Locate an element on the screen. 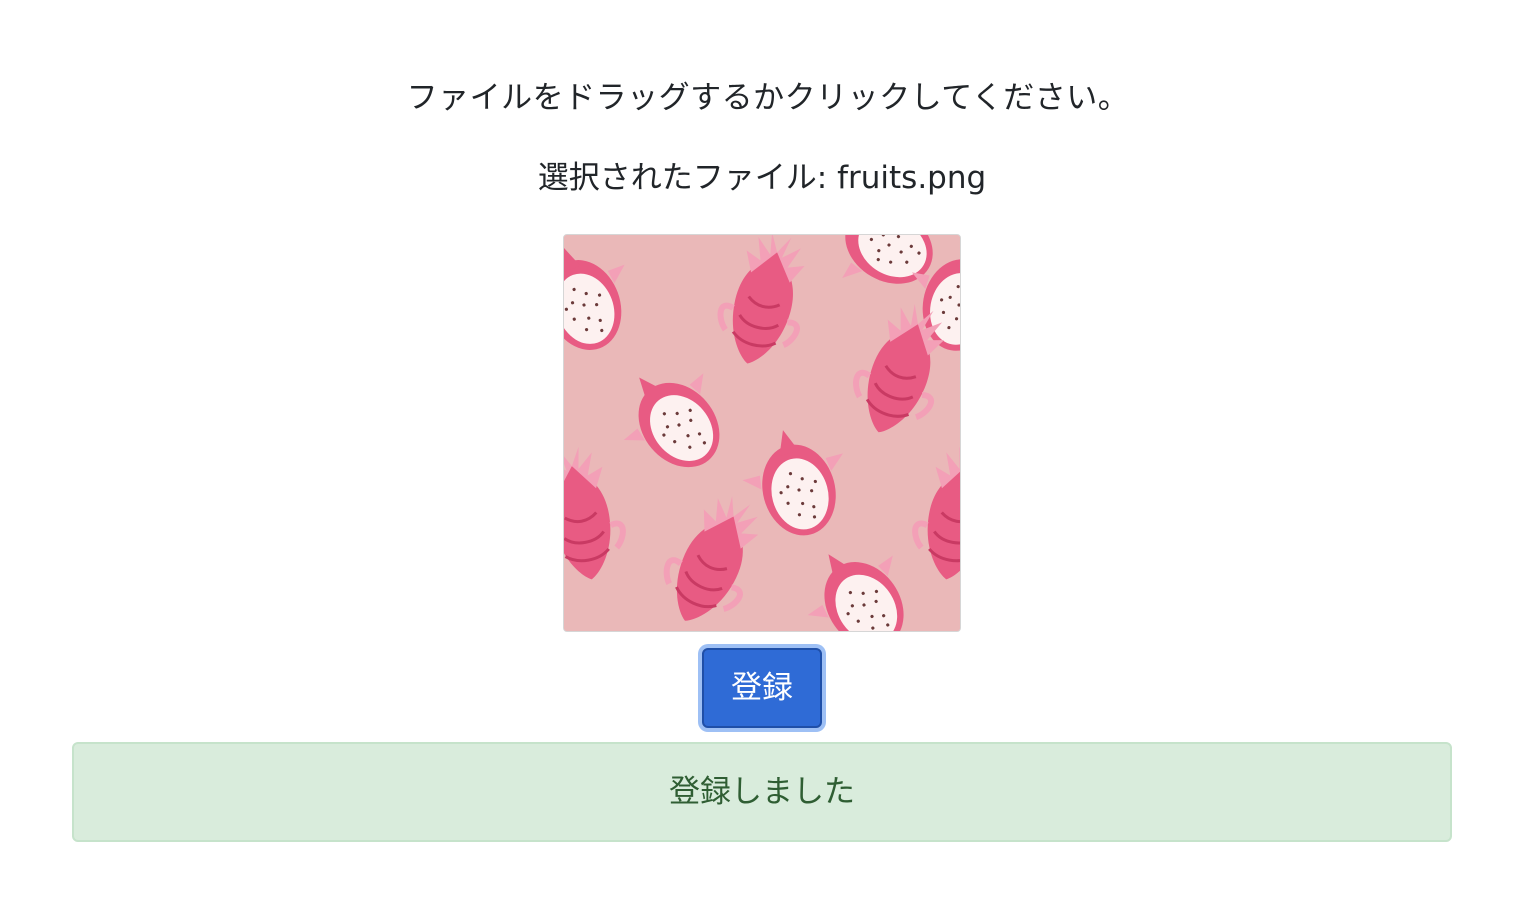 This screenshot has height=898, width=1536. drop-zone-instruction: ファイルをドラッグするかクリックしてください。 is located at coordinates (768, 98).